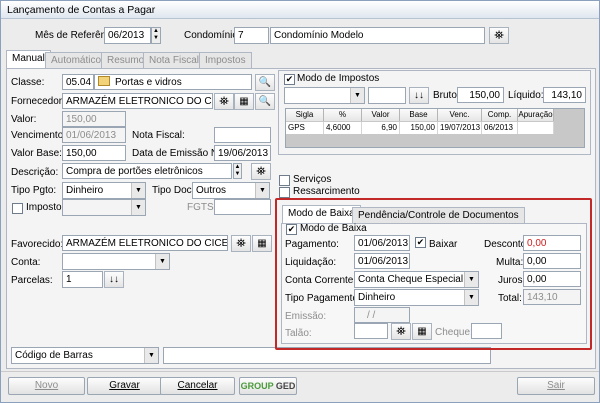 This screenshot has width=600, height=403. Describe the element at coordinates (156, 35) in the screenshot. I see `mes-spinner: ▲ ▼` at that location.